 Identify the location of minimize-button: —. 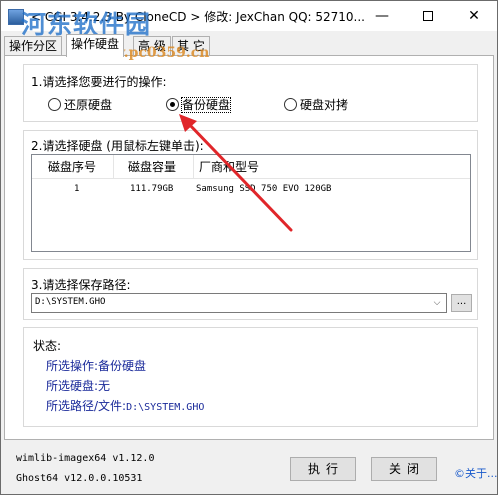
(382, 16).